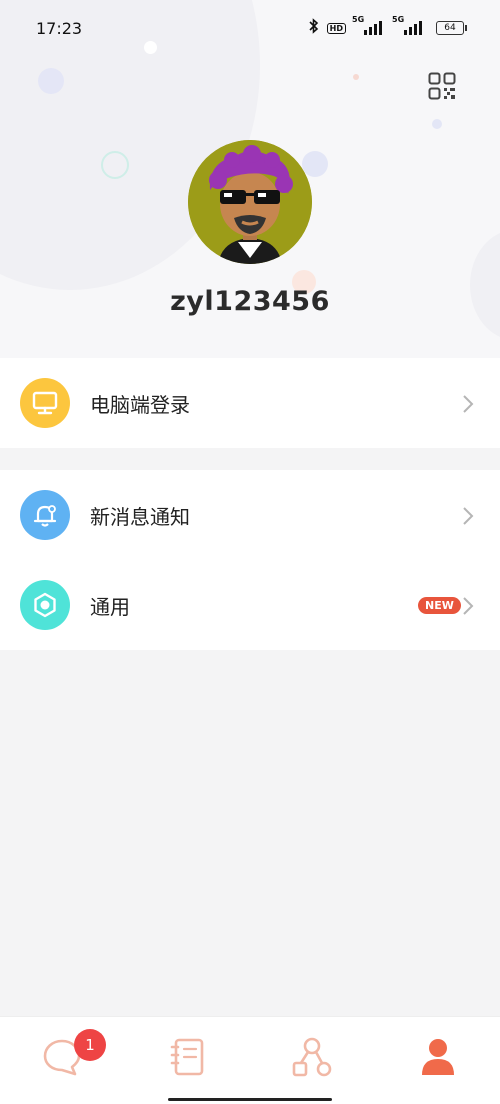 Image resolution: width=500 pixels, height=1104 pixels. What do you see at coordinates (59, 28) in the screenshot?
I see `status-time: 17:23` at bounding box center [59, 28].